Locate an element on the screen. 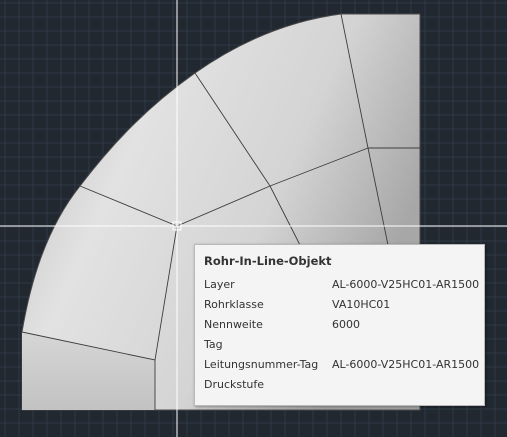  tooltip-row-label: Nennweite is located at coordinates (233, 324).